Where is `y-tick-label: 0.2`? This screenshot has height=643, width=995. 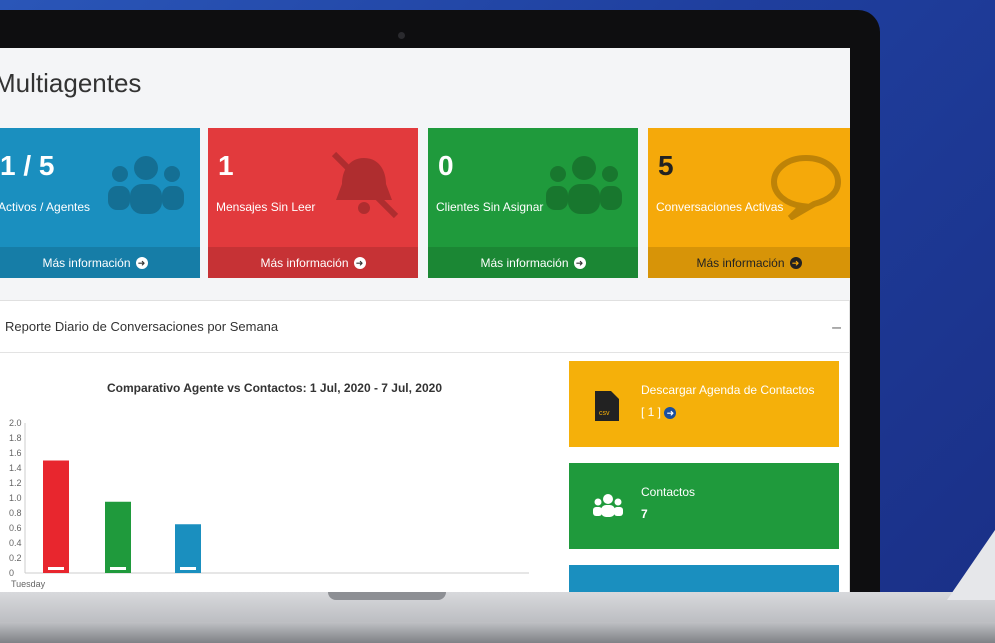 y-tick-label: 0.2 is located at coordinates (15, 558).